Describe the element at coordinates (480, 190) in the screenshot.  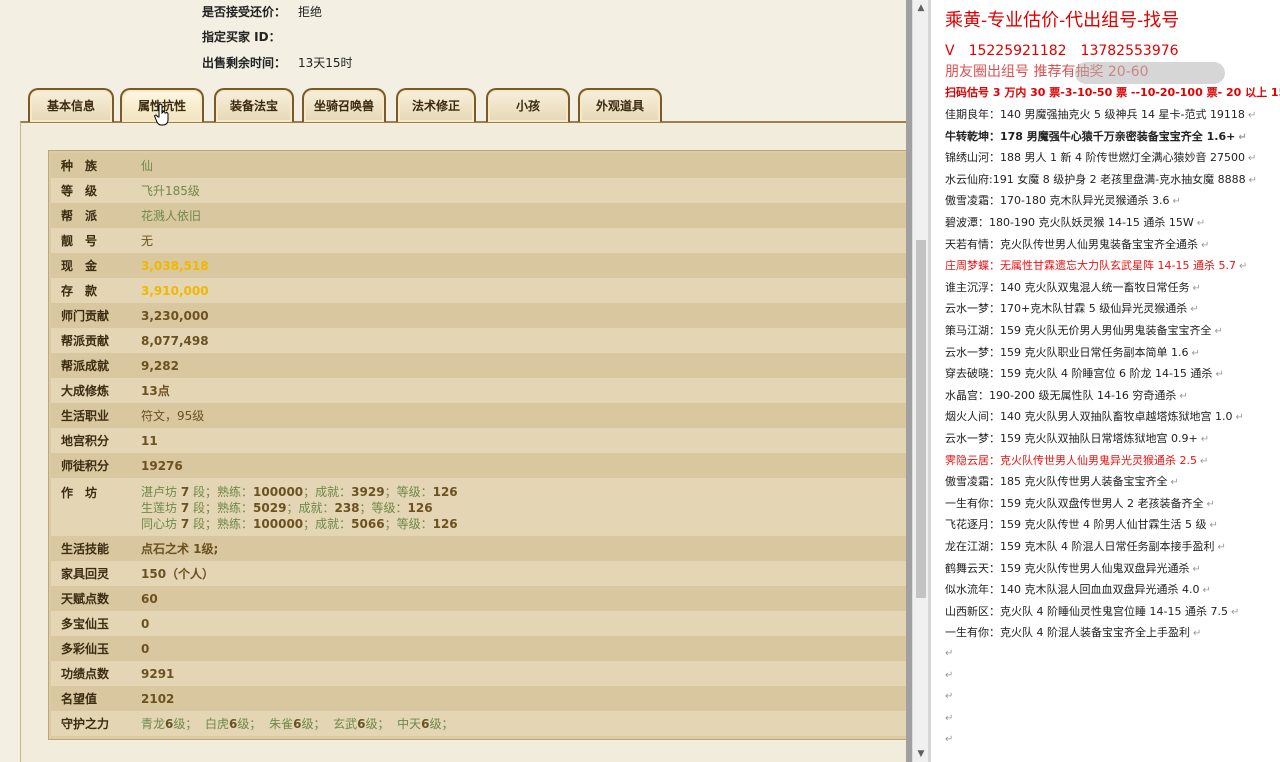
I see `table-row: 等 级 飞升185级` at that location.